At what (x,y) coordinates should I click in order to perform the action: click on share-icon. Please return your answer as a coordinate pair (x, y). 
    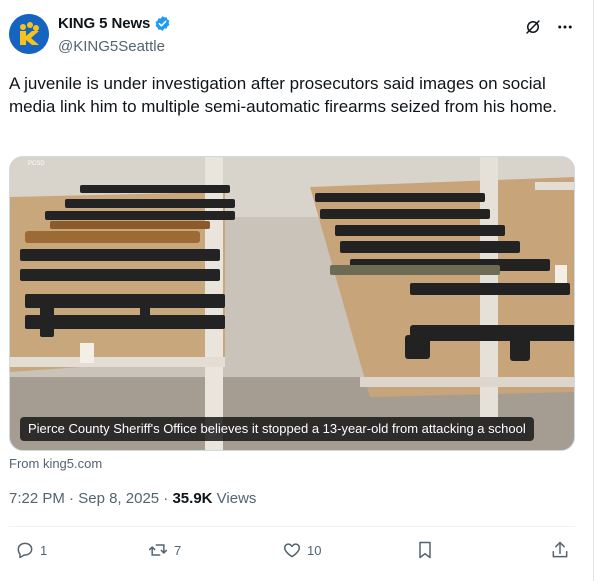
    Looking at the image, I should click on (560, 549).